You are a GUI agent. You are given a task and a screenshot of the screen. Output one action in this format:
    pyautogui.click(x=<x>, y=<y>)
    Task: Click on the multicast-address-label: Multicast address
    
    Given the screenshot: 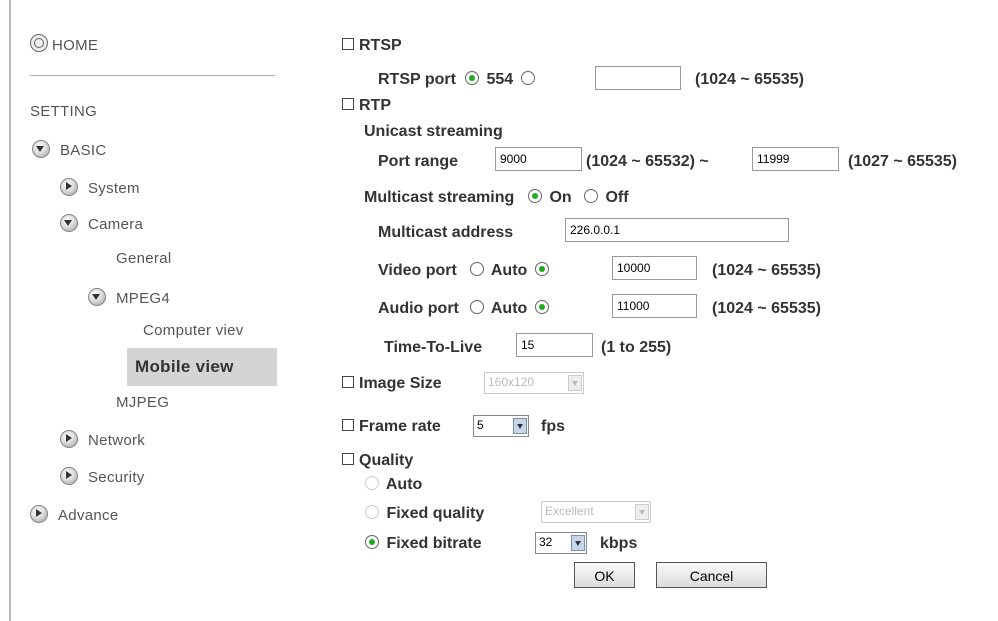 What is the action you would take?
    pyautogui.click(x=446, y=232)
    